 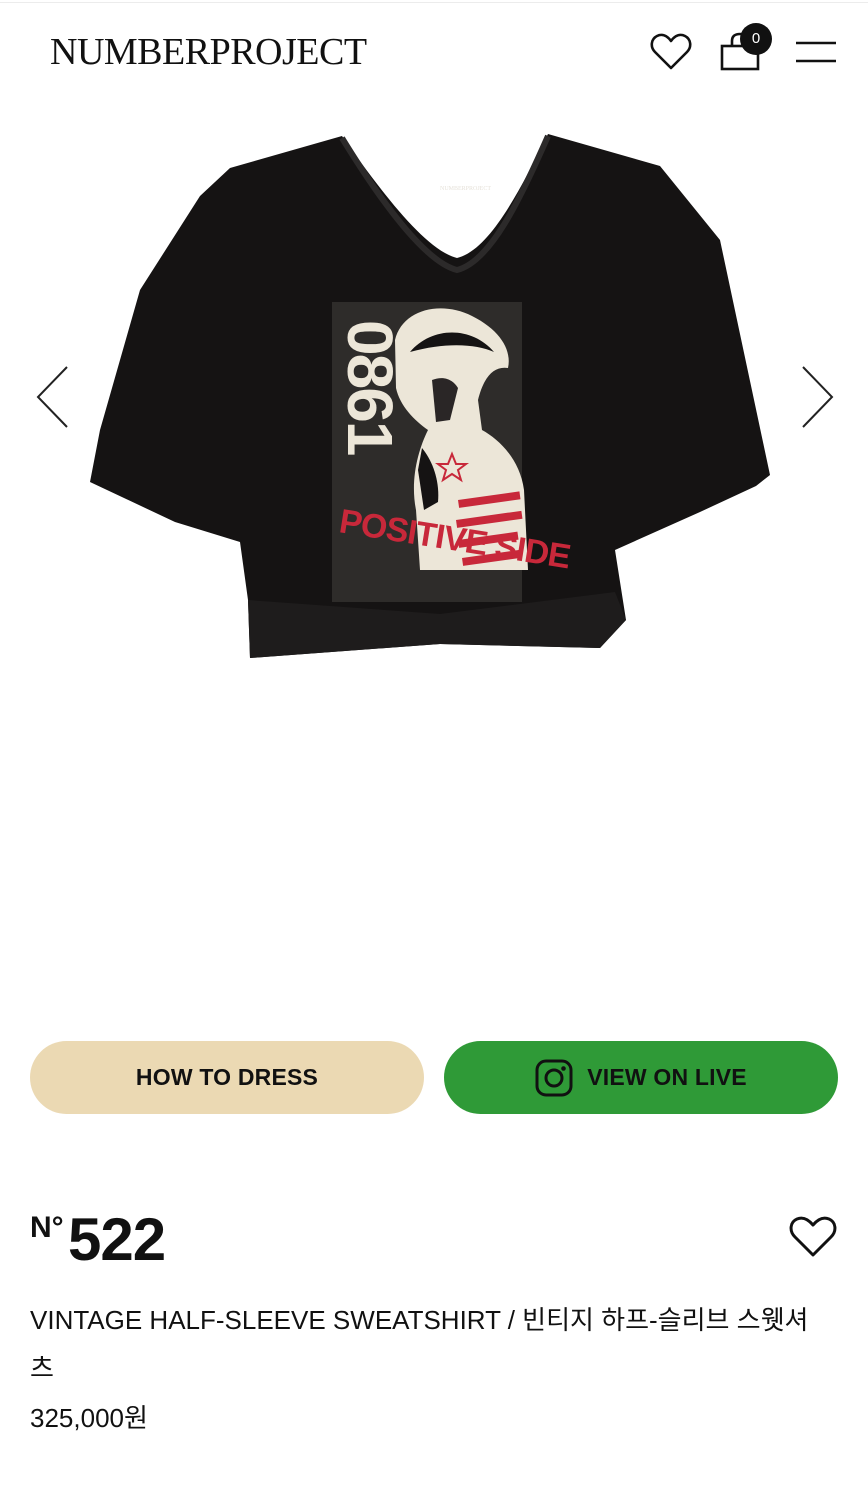 I want to click on view-on-live-label: VIEW ON LIVE, so click(x=667, y=1077).